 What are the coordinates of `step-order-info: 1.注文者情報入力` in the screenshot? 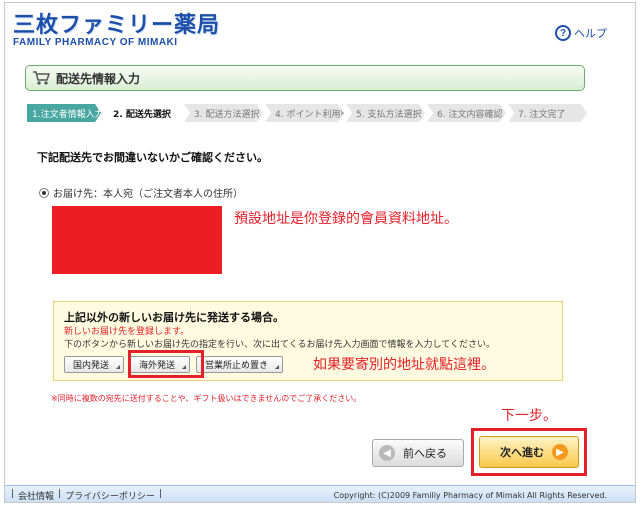 It's located at (64, 113).